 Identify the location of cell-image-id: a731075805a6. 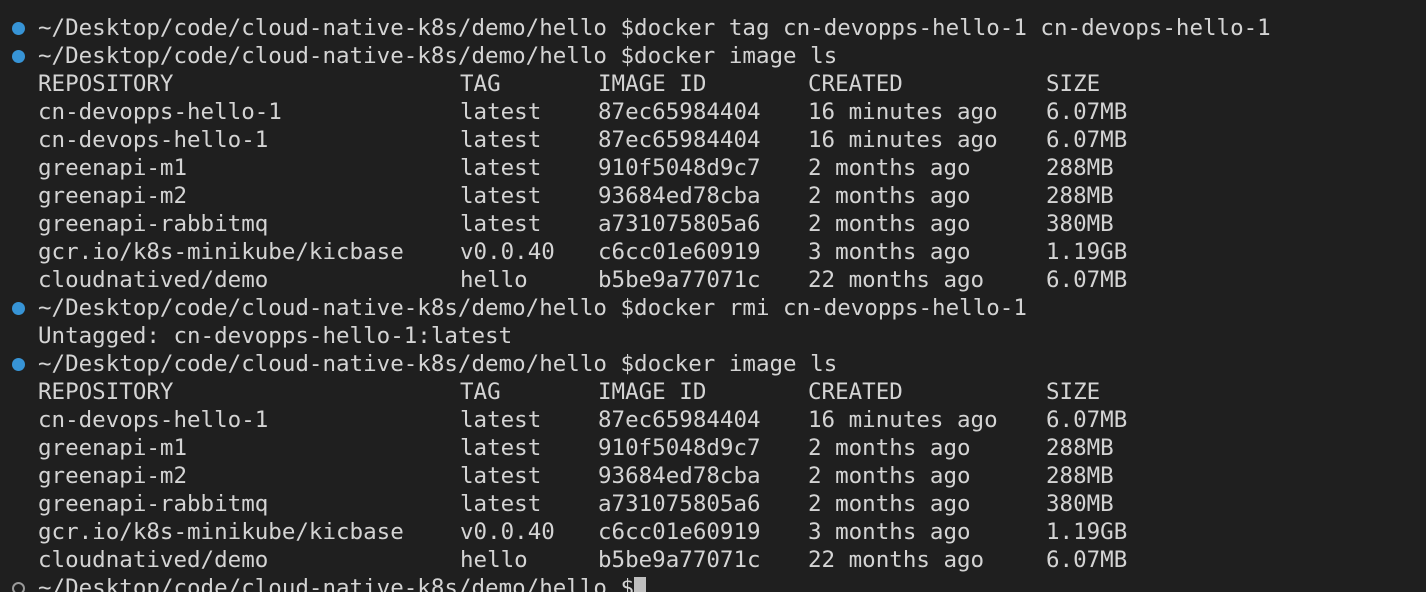
(679, 224).